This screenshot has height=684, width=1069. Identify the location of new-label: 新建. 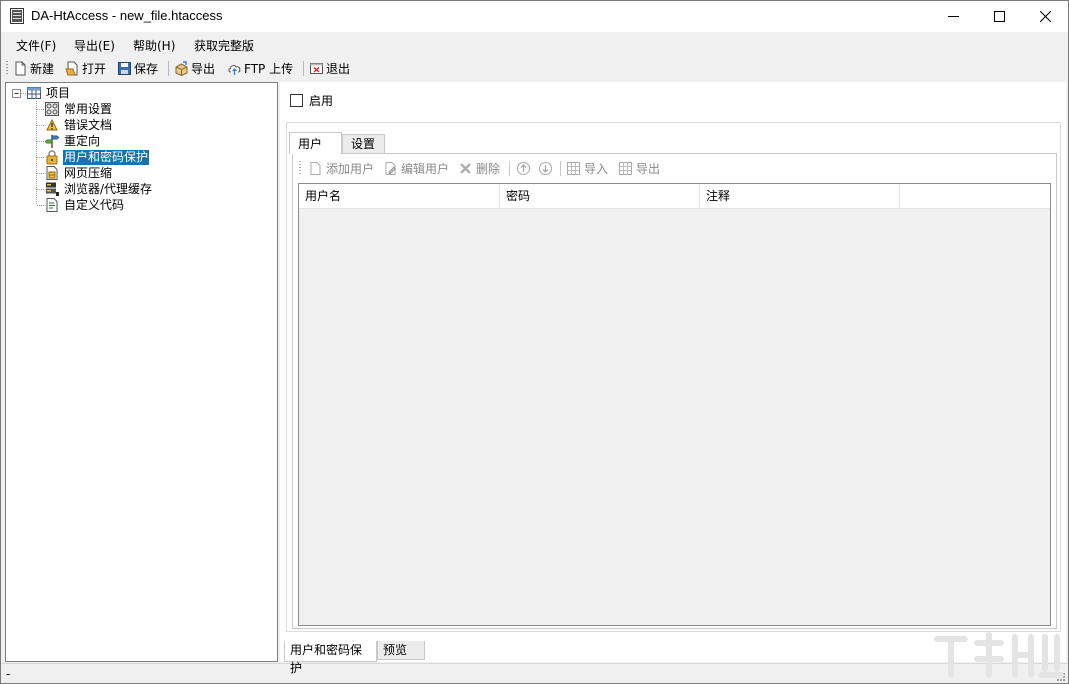
(42, 68).